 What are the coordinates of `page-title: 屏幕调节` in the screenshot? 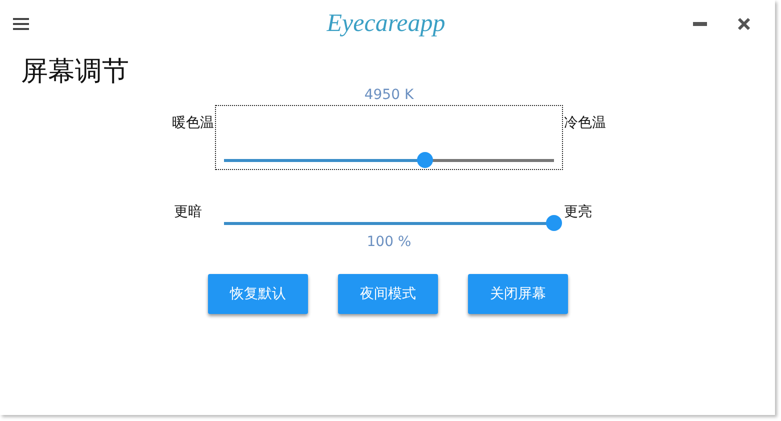 It's located at (75, 72).